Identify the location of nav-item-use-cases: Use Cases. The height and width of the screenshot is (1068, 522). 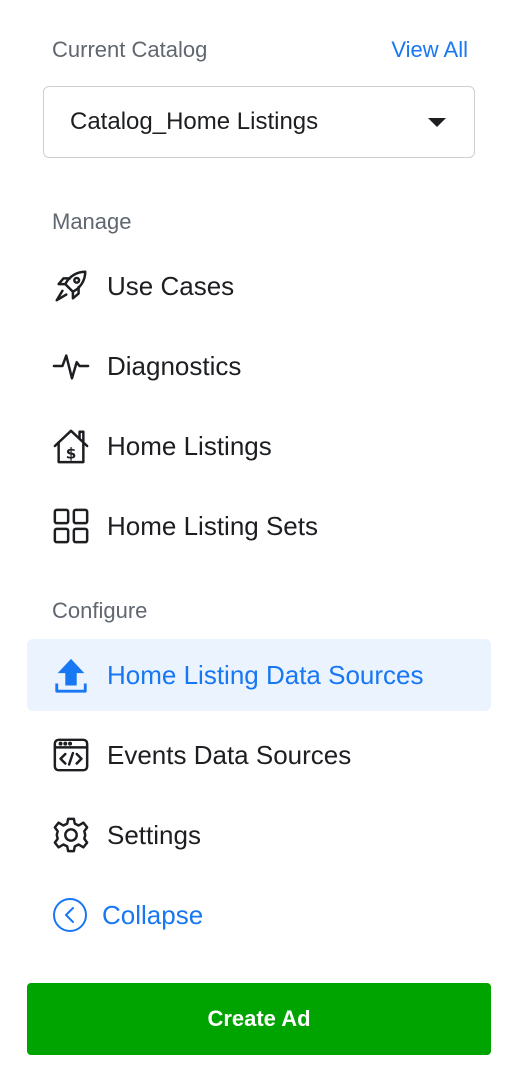
(259, 286).